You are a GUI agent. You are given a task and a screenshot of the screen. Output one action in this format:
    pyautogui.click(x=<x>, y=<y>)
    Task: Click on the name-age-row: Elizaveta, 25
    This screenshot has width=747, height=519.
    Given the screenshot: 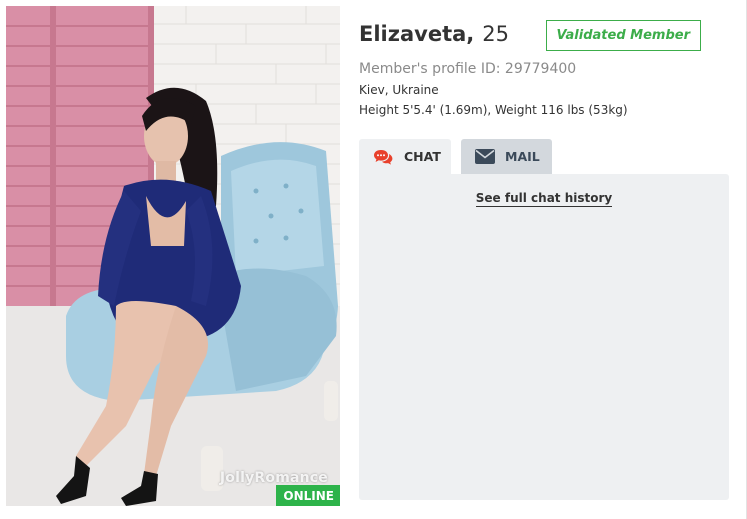 What is the action you would take?
    pyautogui.click(x=434, y=37)
    